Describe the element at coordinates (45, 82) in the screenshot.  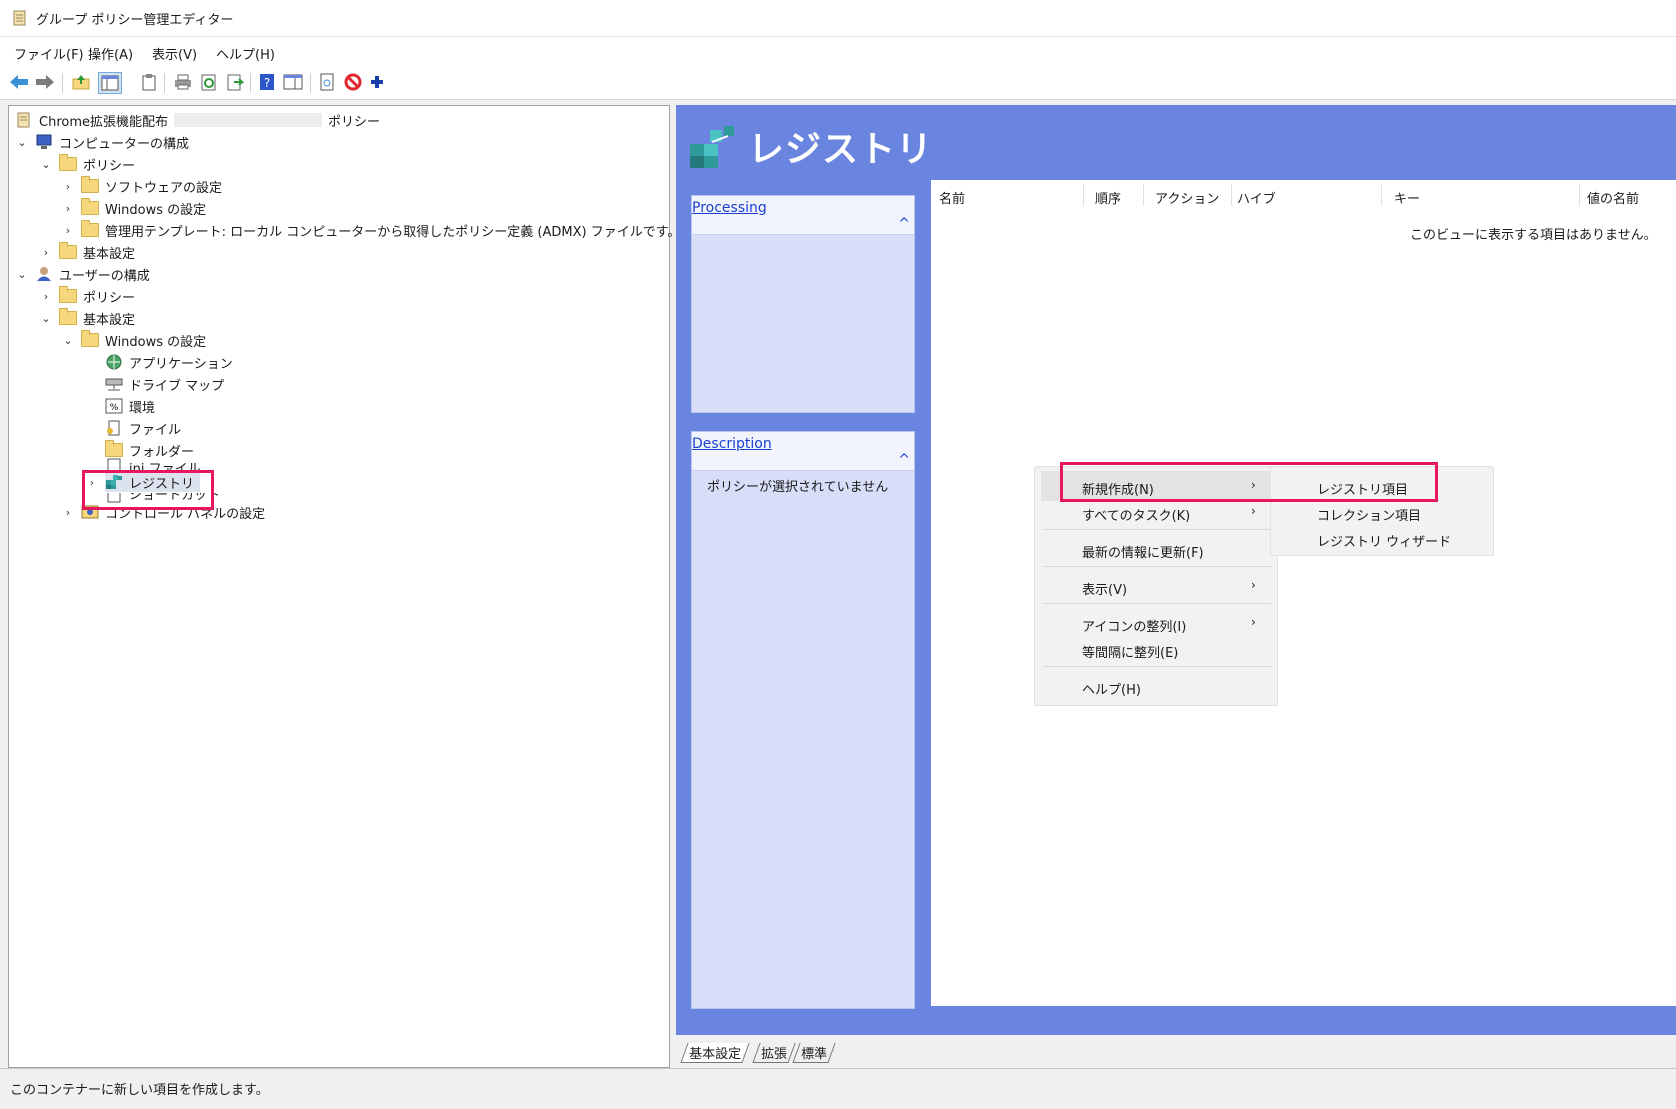
I see `forward-arrow-icon` at that location.